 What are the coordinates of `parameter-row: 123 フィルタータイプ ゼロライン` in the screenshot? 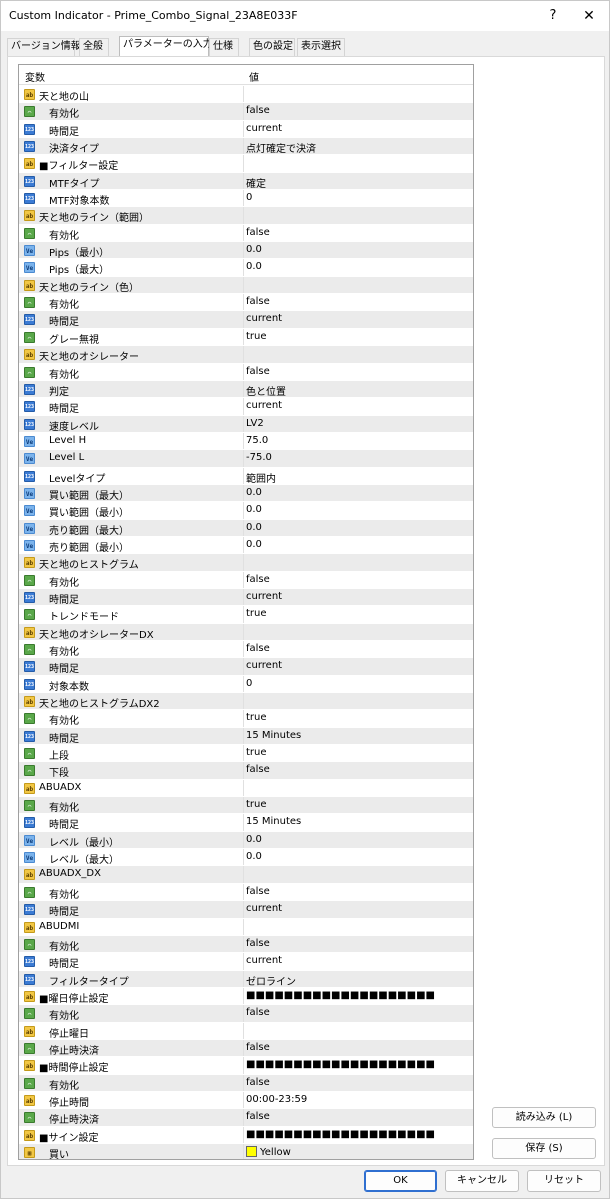 It's located at (246, 979).